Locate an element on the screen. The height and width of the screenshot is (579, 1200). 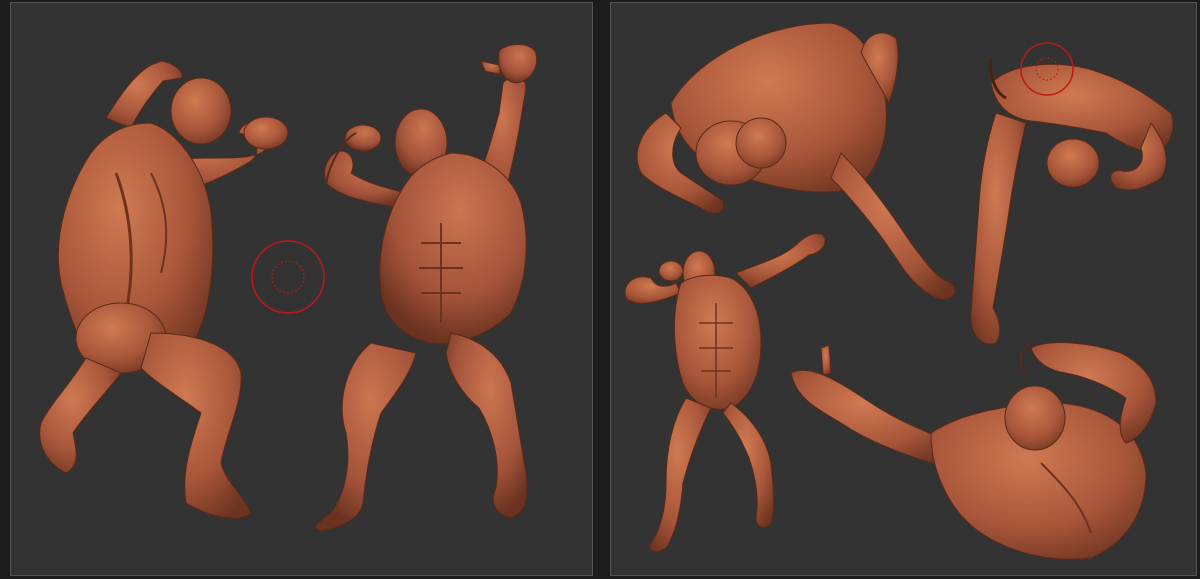
lying-figure is located at coordinates (973, 451).